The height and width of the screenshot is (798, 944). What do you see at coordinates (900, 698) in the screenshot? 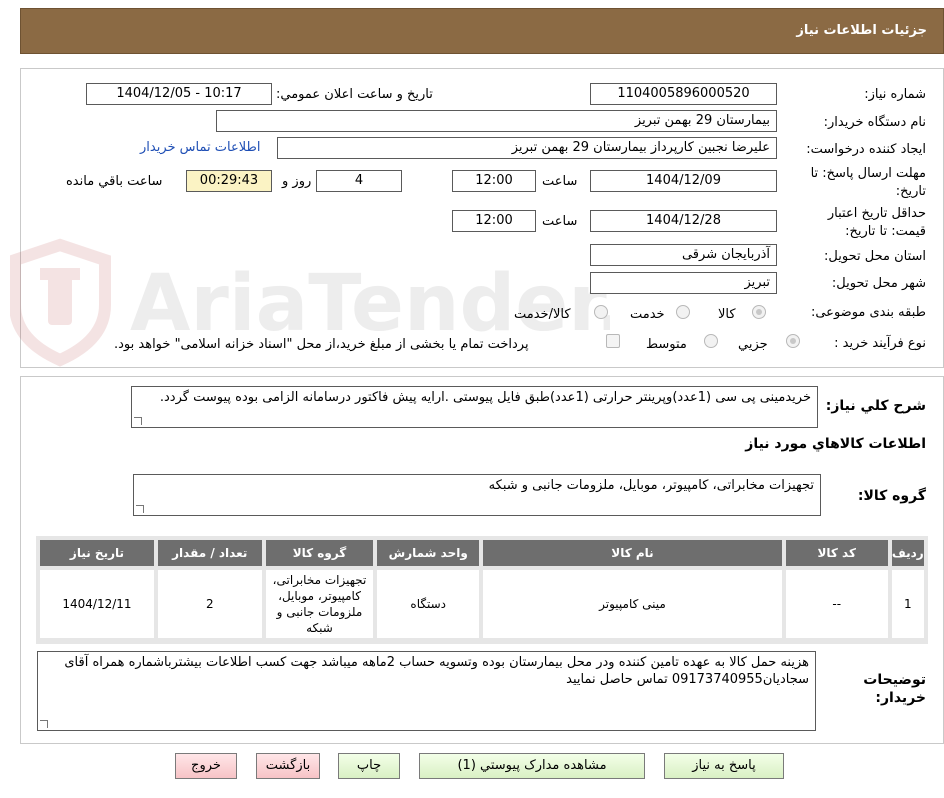
I see `notes-label-2: خريدار:` at bounding box center [900, 698].